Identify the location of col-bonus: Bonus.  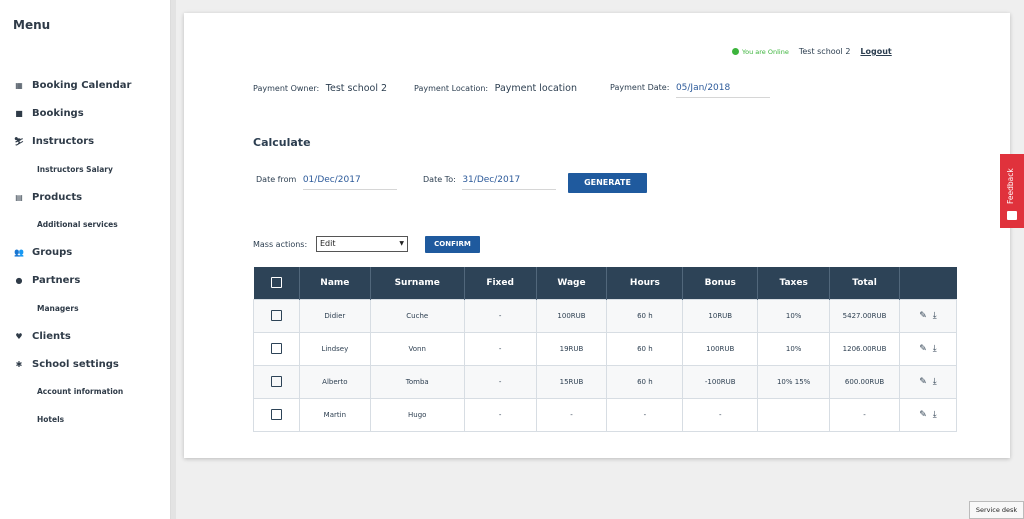
(720, 283).